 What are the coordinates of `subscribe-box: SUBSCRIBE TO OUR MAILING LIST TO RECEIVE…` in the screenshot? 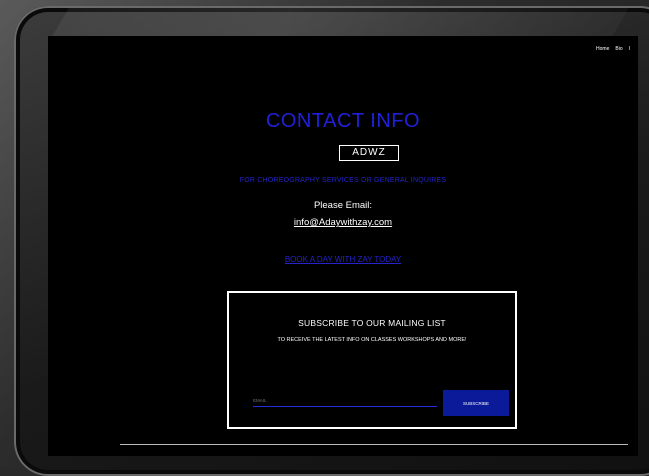 It's located at (372, 360).